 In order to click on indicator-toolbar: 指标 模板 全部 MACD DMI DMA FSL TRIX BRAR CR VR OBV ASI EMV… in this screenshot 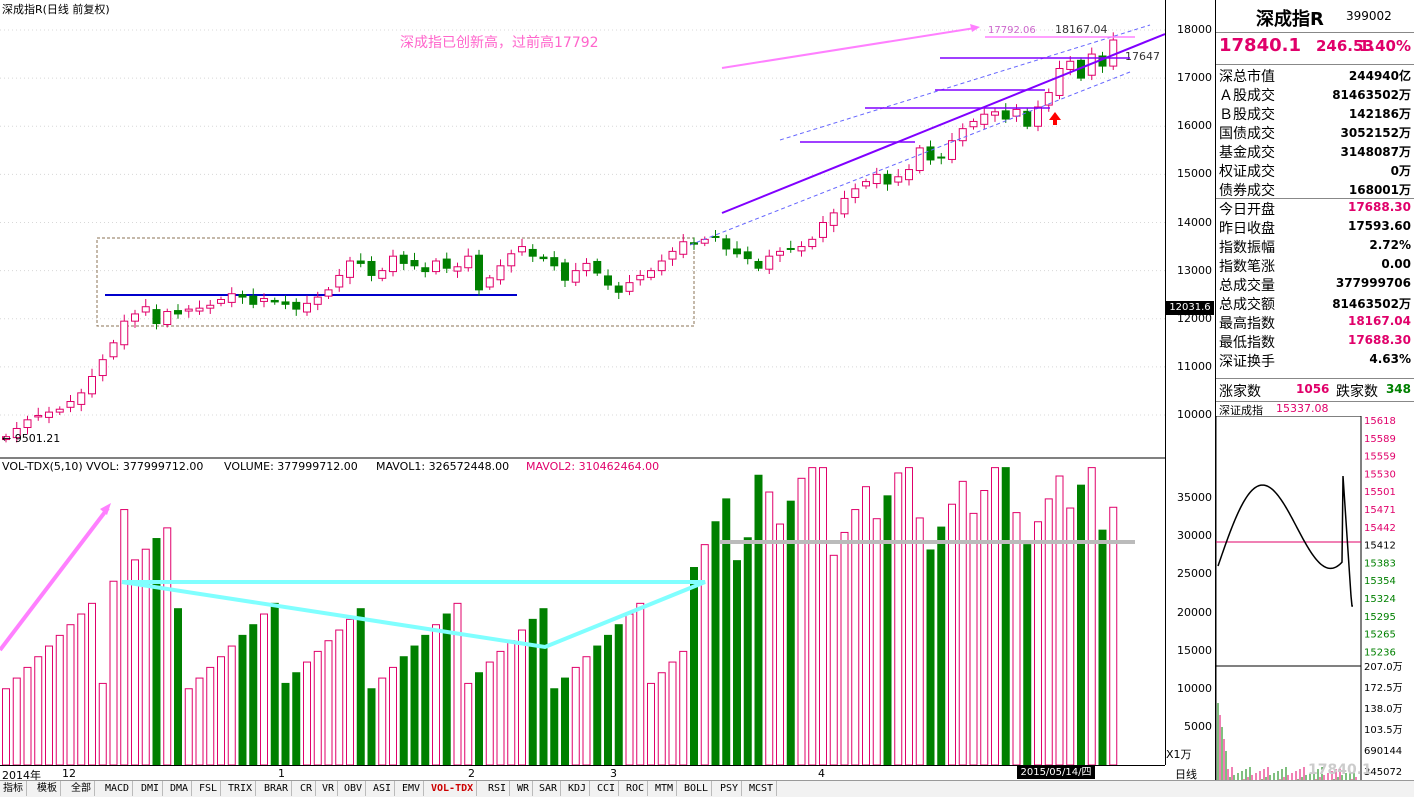, I will do `click(707, 788)`.